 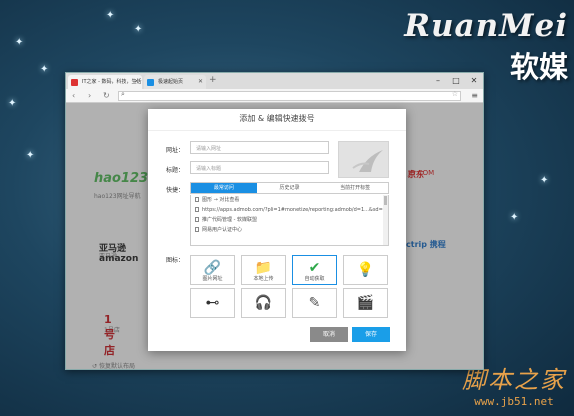 I want to click on icon-option-pencil: ✎, so click(x=314, y=303).